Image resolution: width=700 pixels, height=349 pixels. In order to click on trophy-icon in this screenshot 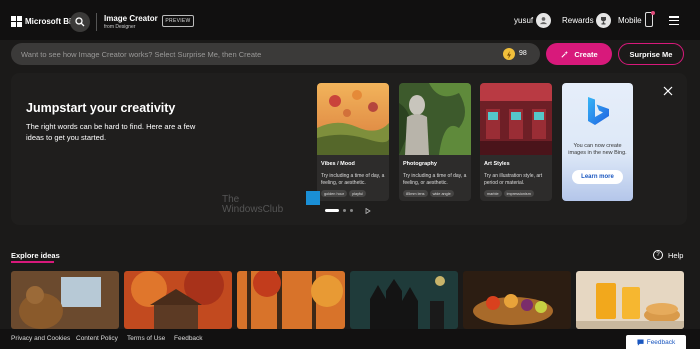, I will do `click(603, 21)`.